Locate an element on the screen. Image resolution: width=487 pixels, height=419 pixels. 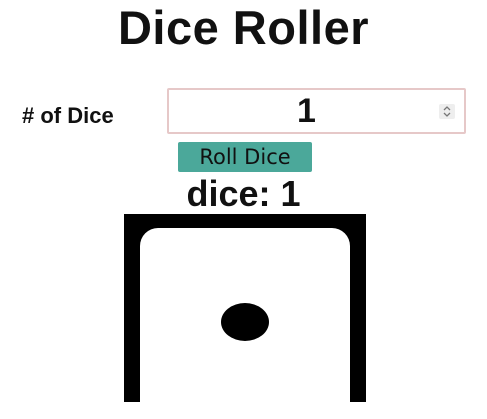
dice-count-input is located at coordinates (306, 111).